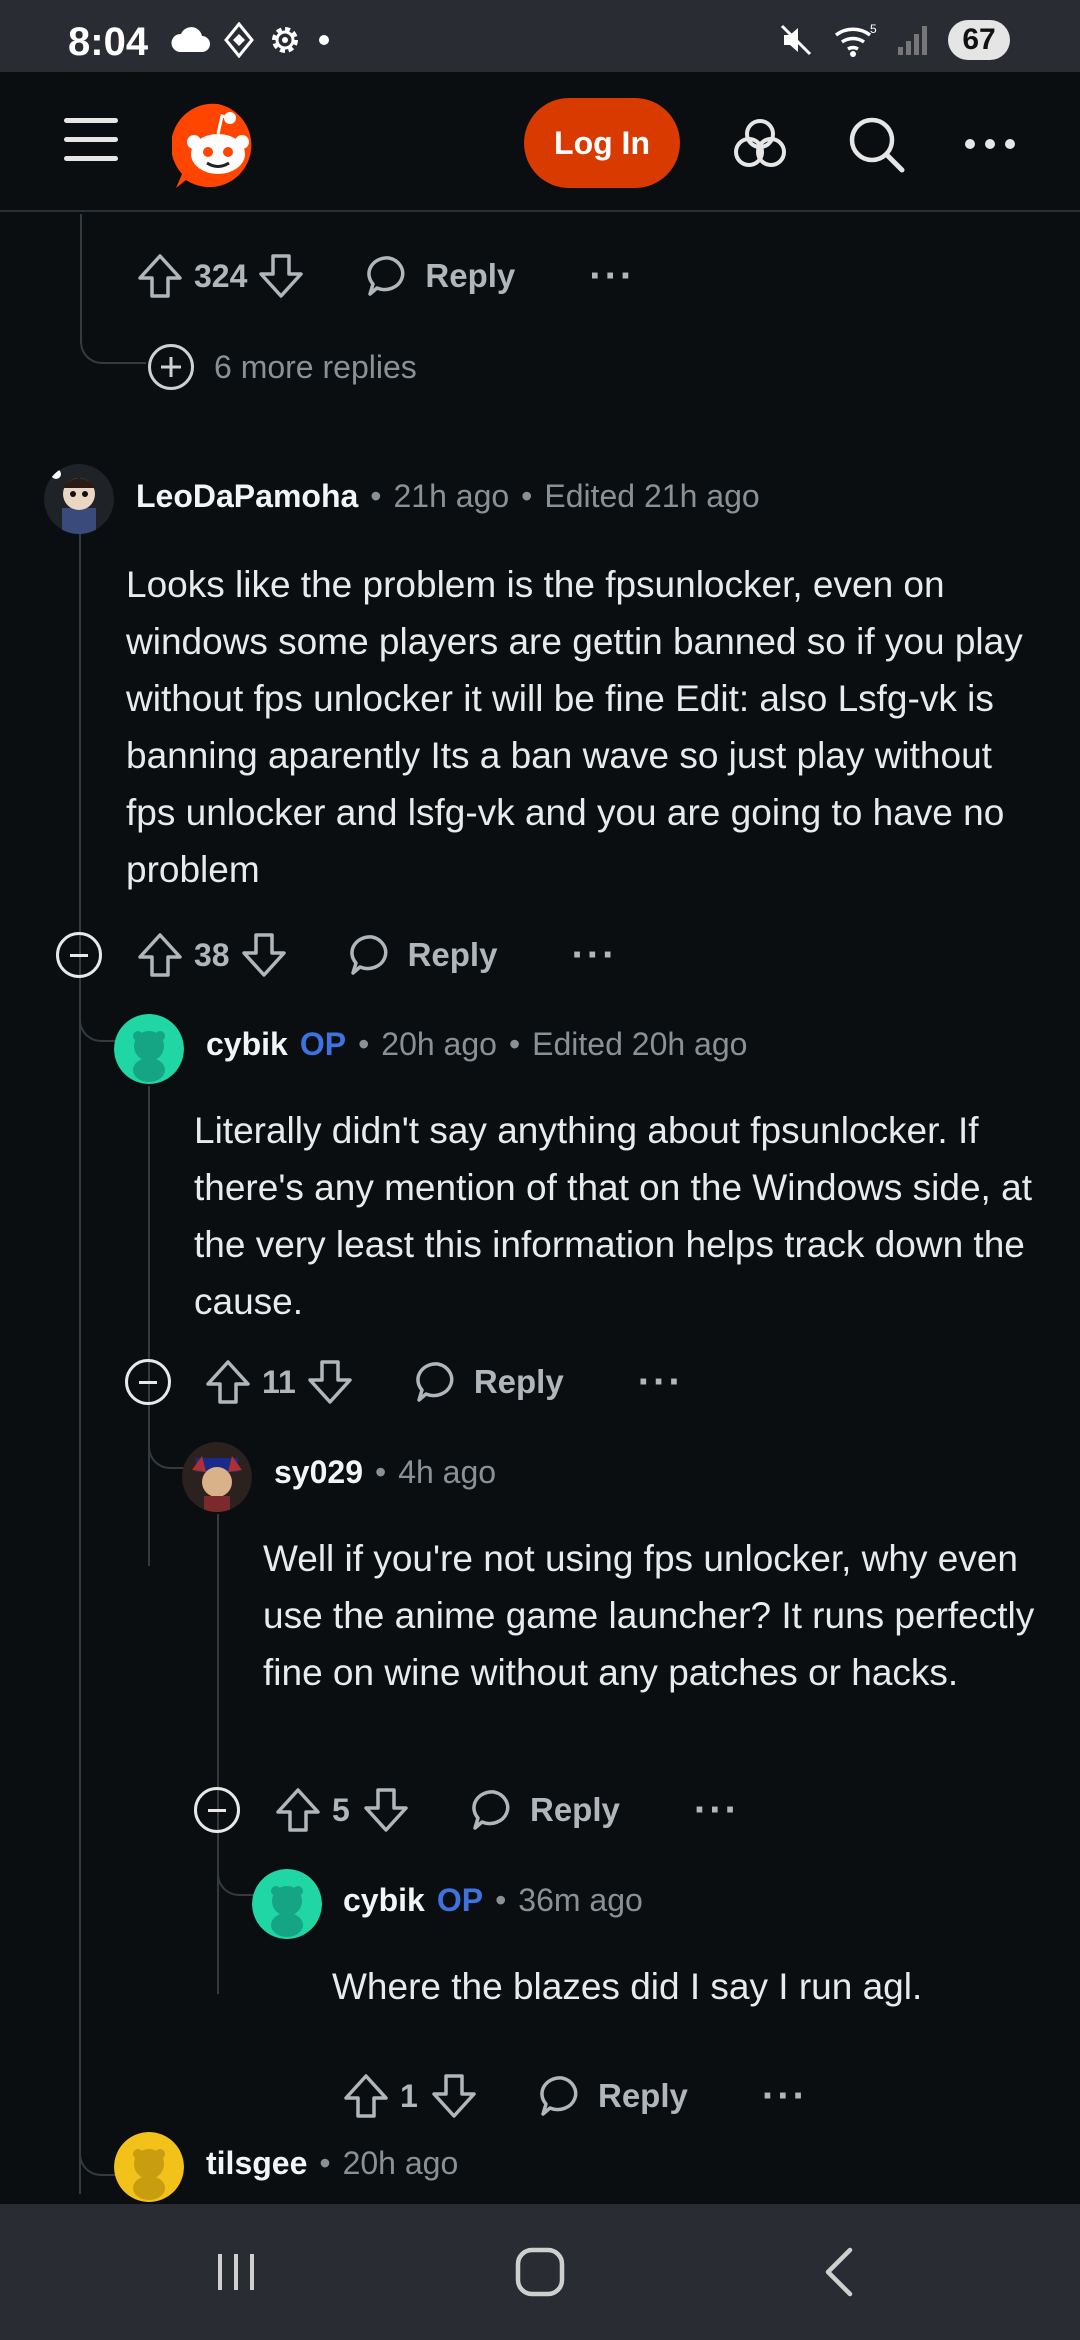 The image size is (1080, 2340). What do you see at coordinates (652, 496) in the screenshot?
I see `edited-label: Edited 21h ago` at bounding box center [652, 496].